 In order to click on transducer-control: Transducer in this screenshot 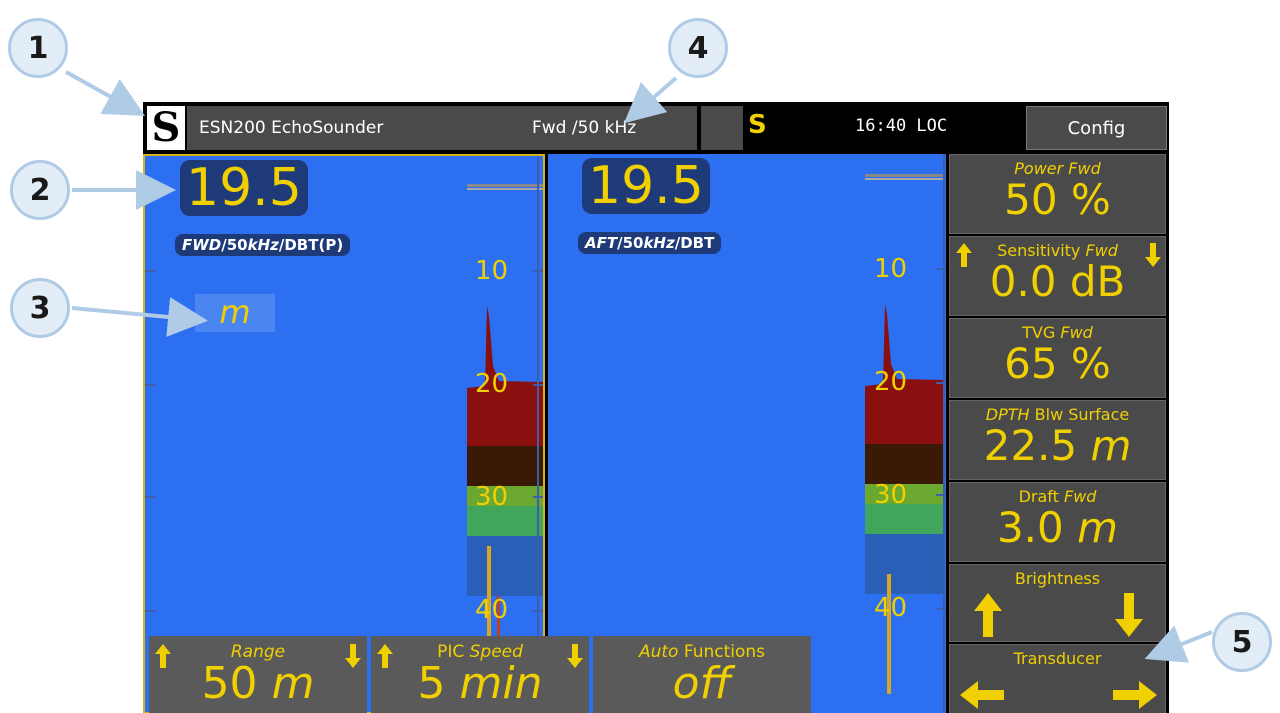, I will do `click(1057, 678)`.